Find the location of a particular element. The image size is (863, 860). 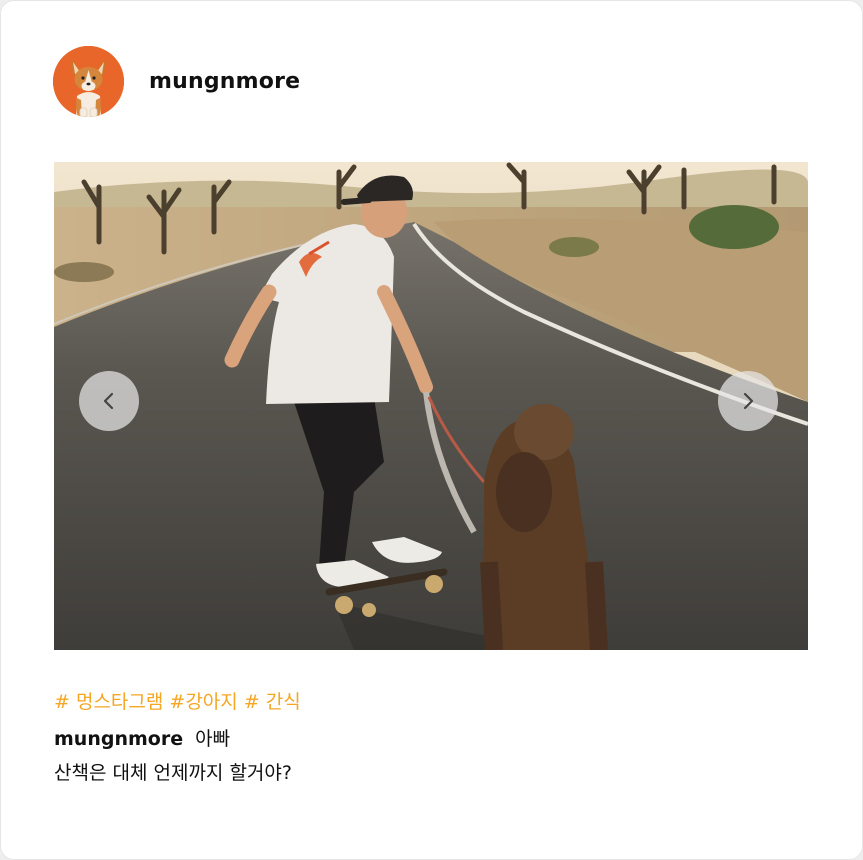

chevron-right-icon is located at coordinates (748, 401).